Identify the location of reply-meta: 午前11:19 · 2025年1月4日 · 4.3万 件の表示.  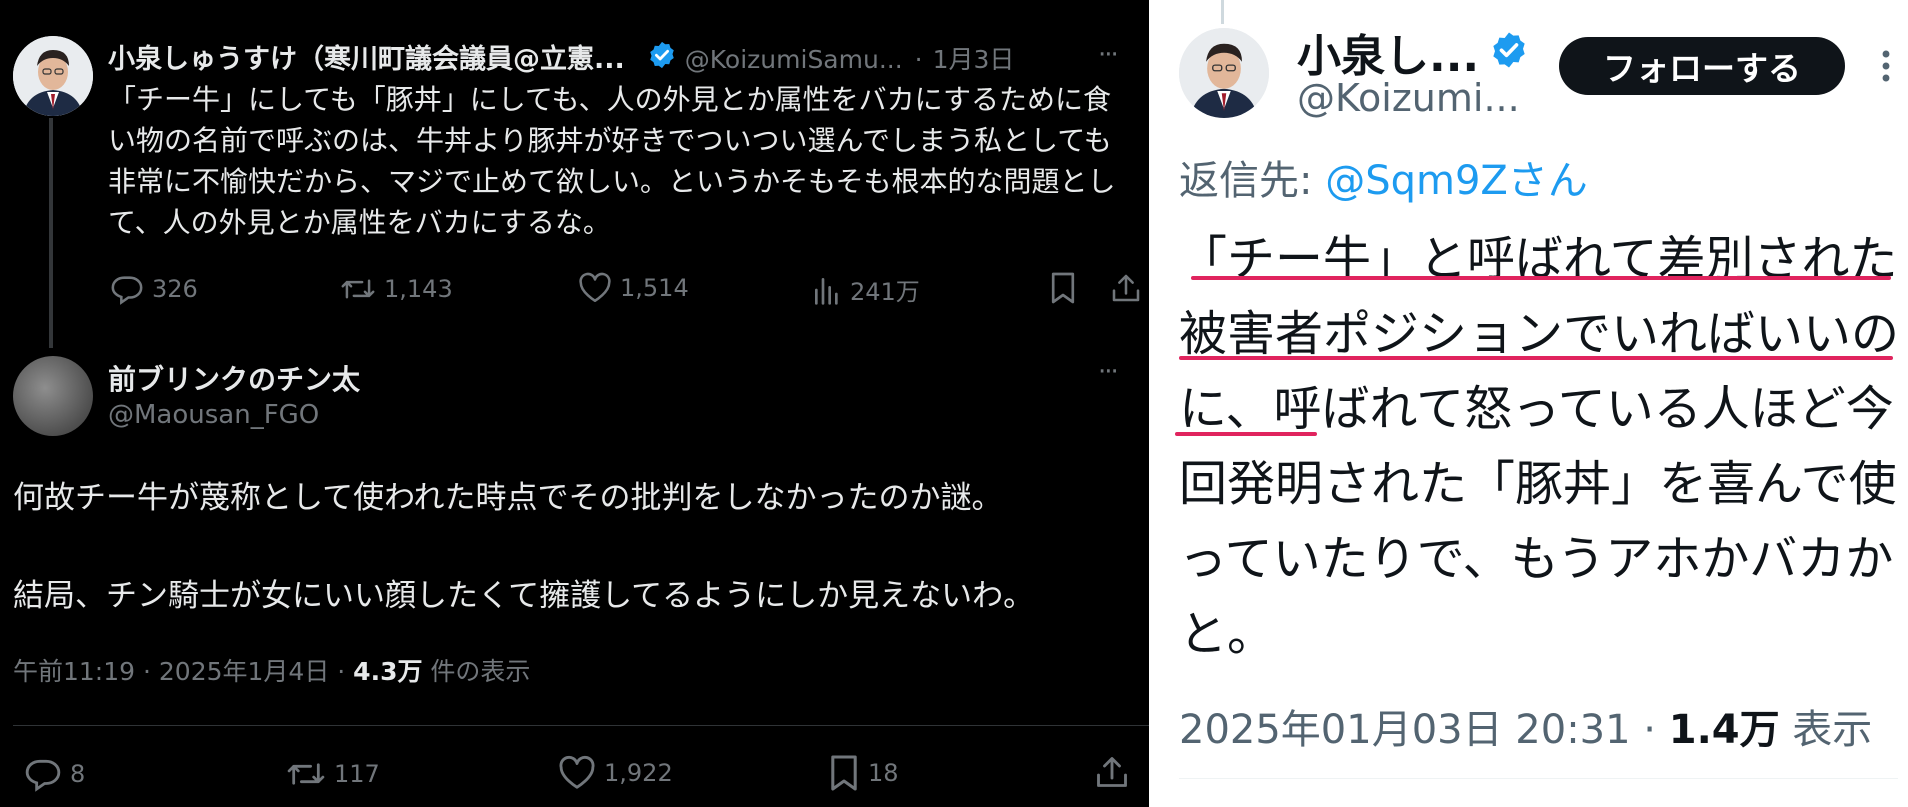
(271, 670).